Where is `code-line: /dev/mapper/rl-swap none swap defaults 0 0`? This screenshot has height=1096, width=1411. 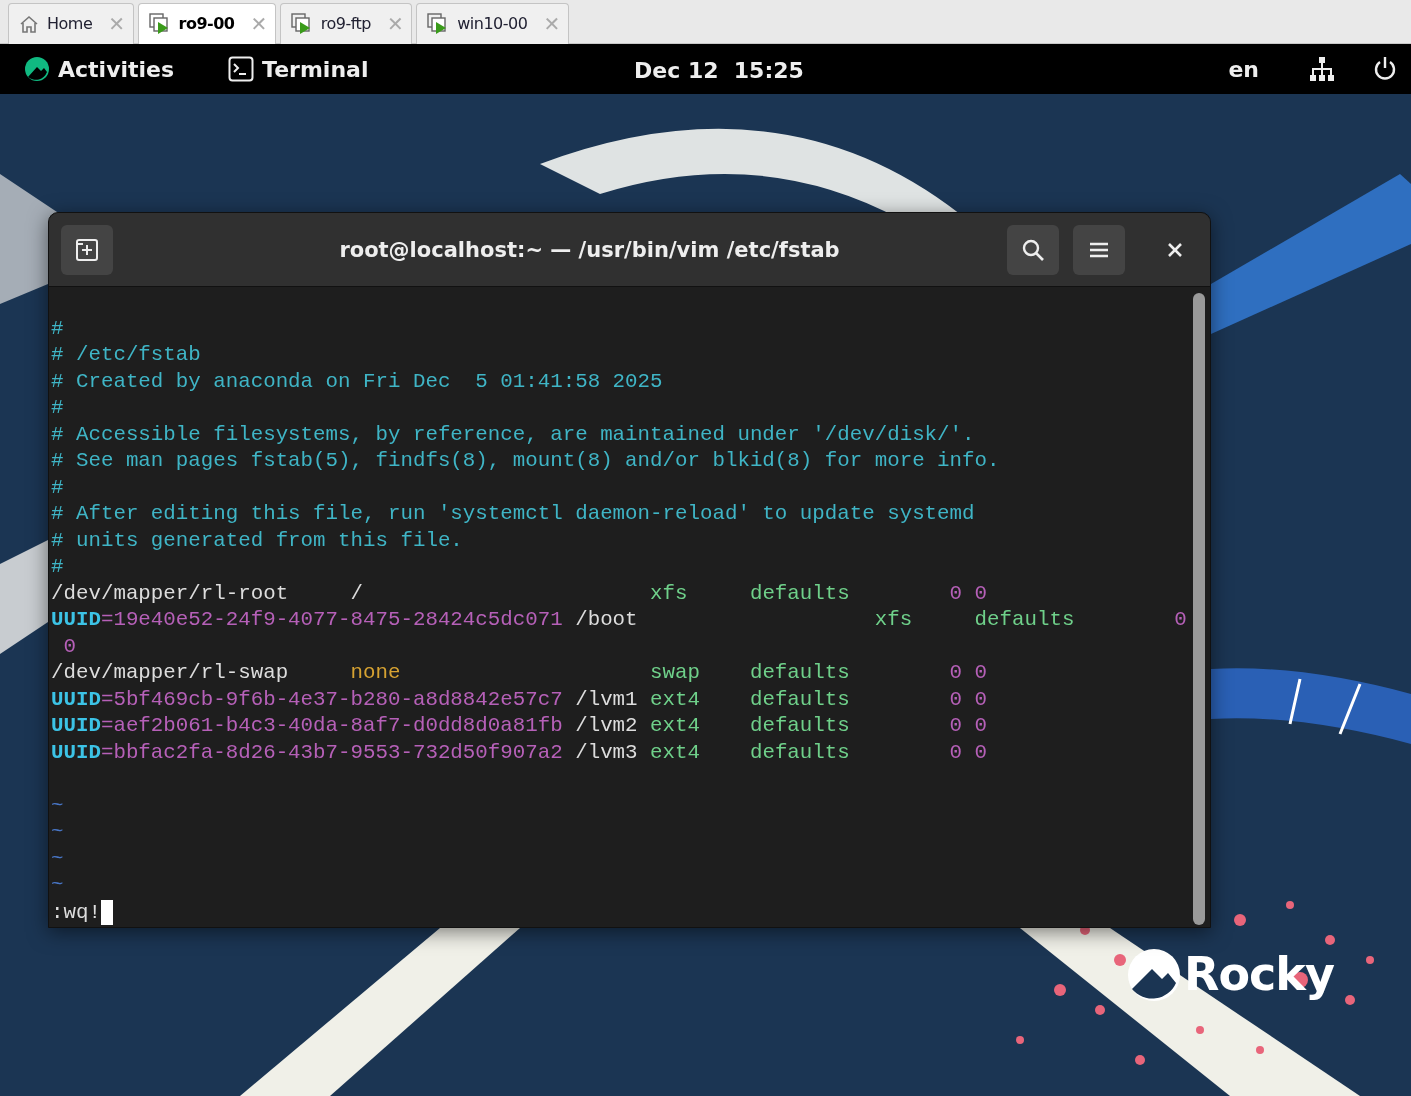
code-line: /dev/mapper/rl-swap none swap defaults 0 0 is located at coordinates (519, 673).